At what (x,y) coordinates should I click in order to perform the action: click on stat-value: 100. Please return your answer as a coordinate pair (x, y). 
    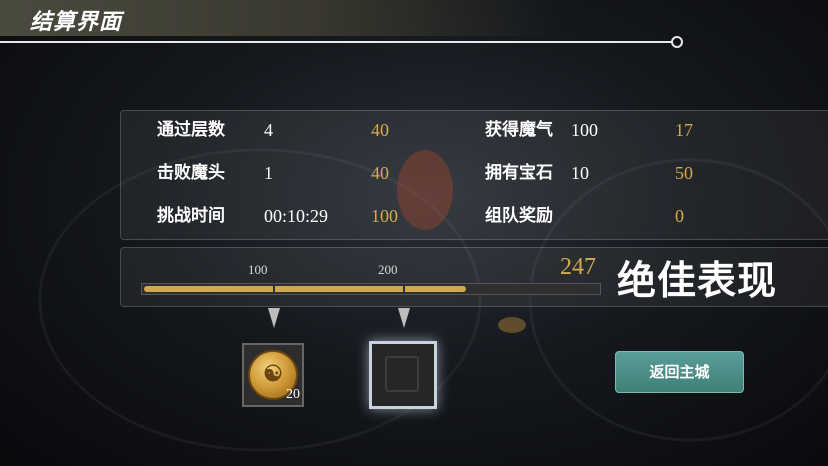
    Looking at the image, I should click on (584, 130).